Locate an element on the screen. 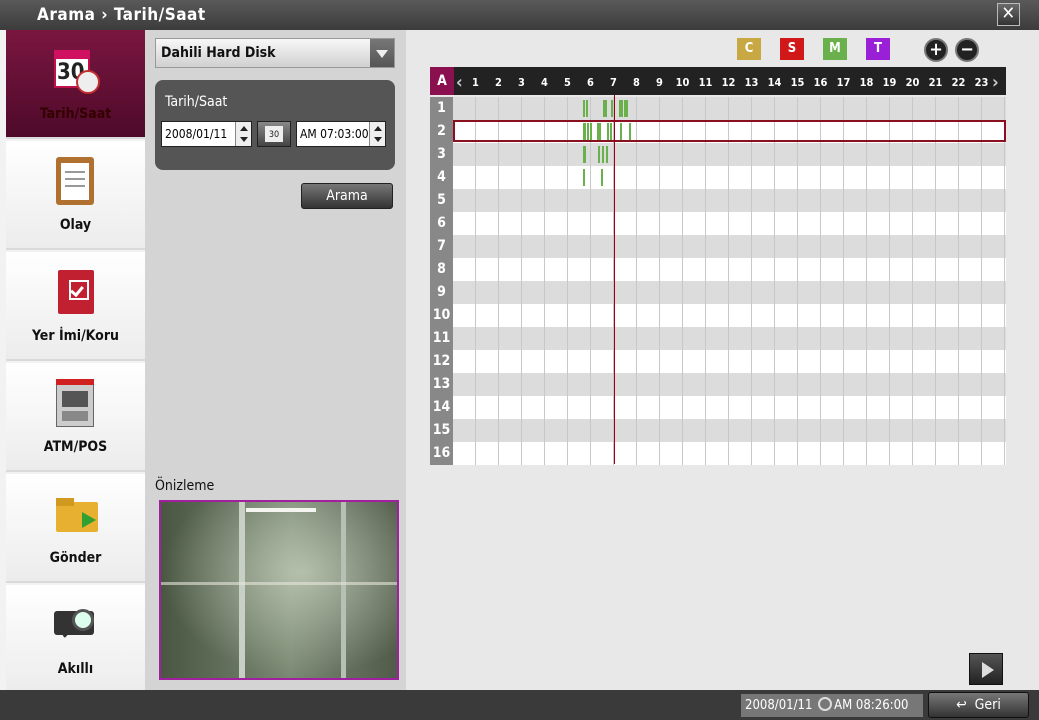 This screenshot has width=1039, height=720. channel-row: 8 is located at coordinates (718, 269).